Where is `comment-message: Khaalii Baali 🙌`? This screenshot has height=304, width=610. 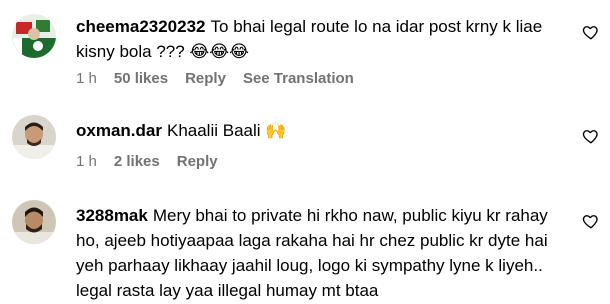
comment-message: Khaalii Baali 🙌 is located at coordinates (226, 130).